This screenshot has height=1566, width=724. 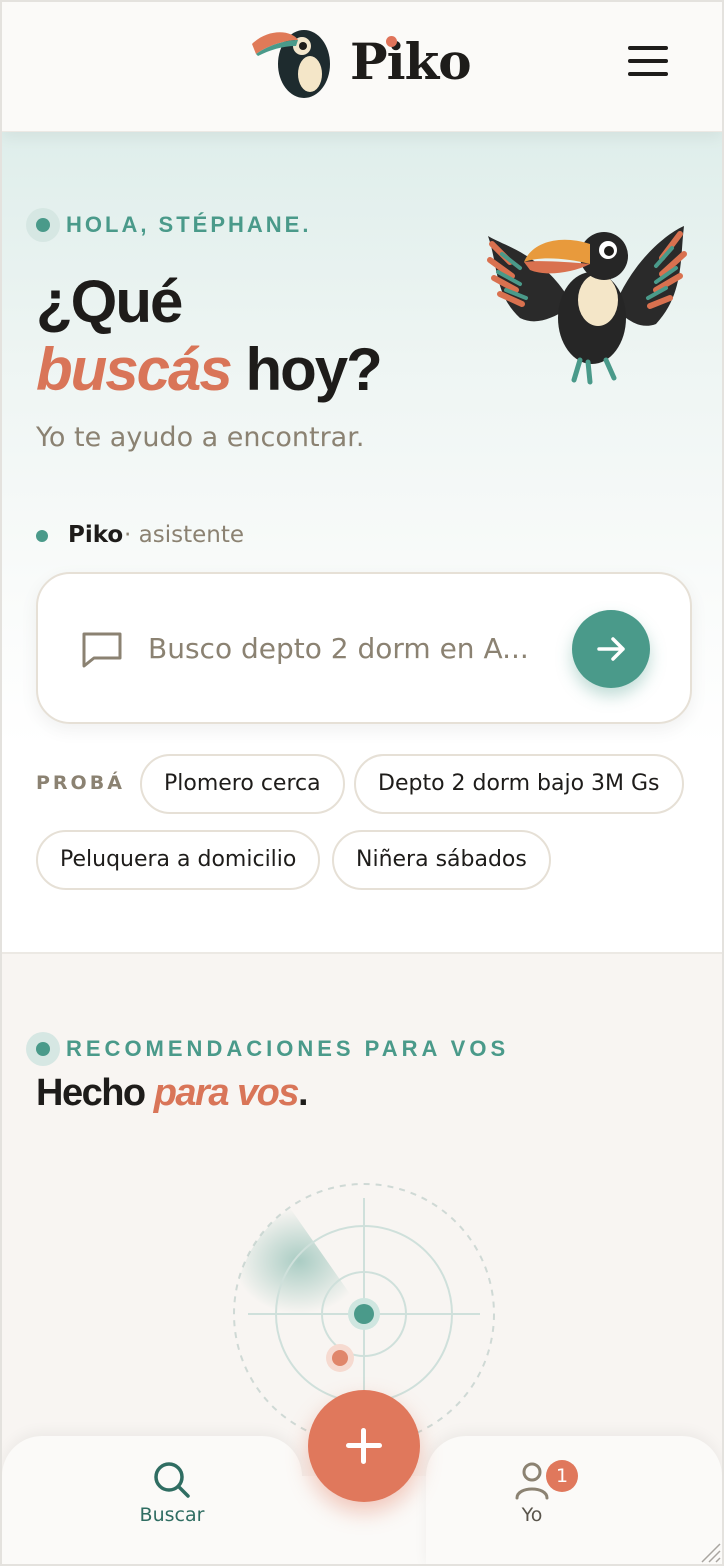 What do you see at coordinates (42, 536) in the screenshot?
I see `assistant-status-dot` at bounding box center [42, 536].